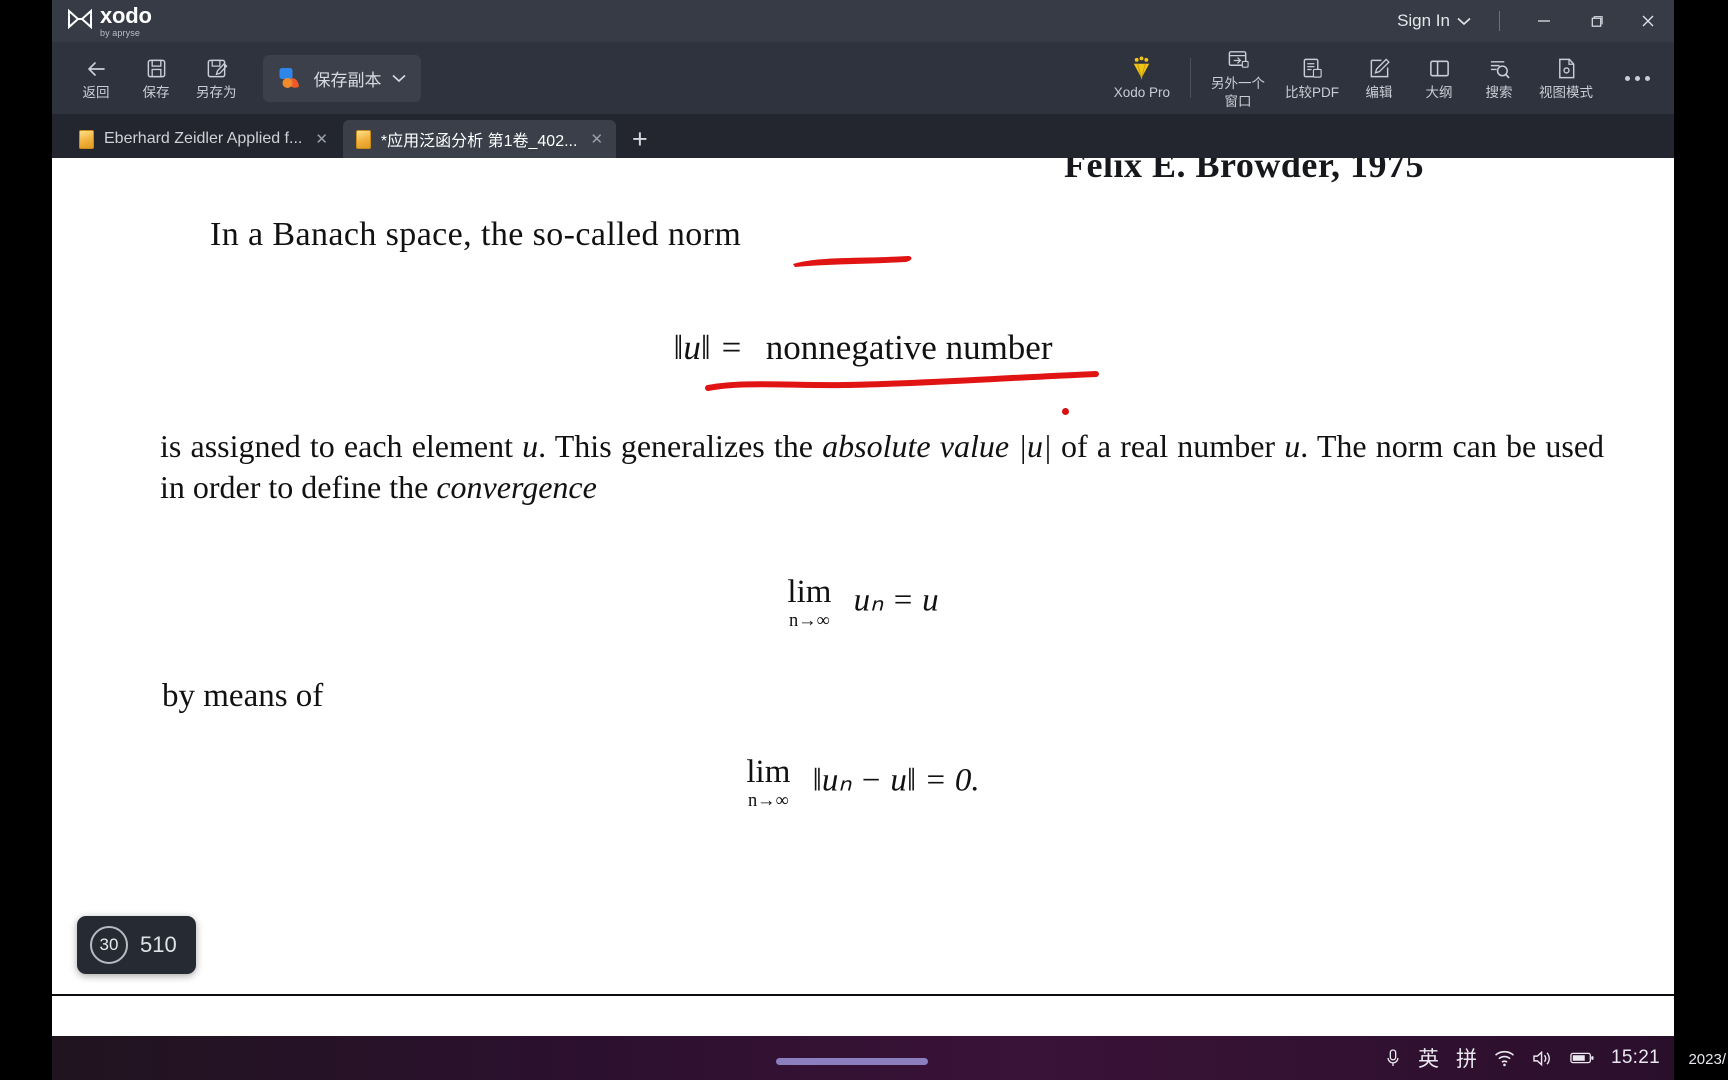 Image resolution: width=1728 pixels, height=1080 pixels. What do you see at coordinates (1499, 69) in the screenshot?
I see `search-icon` at bounding box center [1499, 69].